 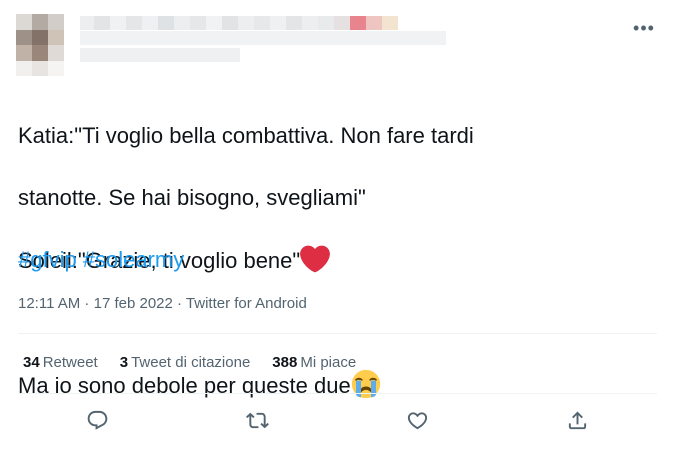 I want to click on divider-top, so click(x=337, y=333).